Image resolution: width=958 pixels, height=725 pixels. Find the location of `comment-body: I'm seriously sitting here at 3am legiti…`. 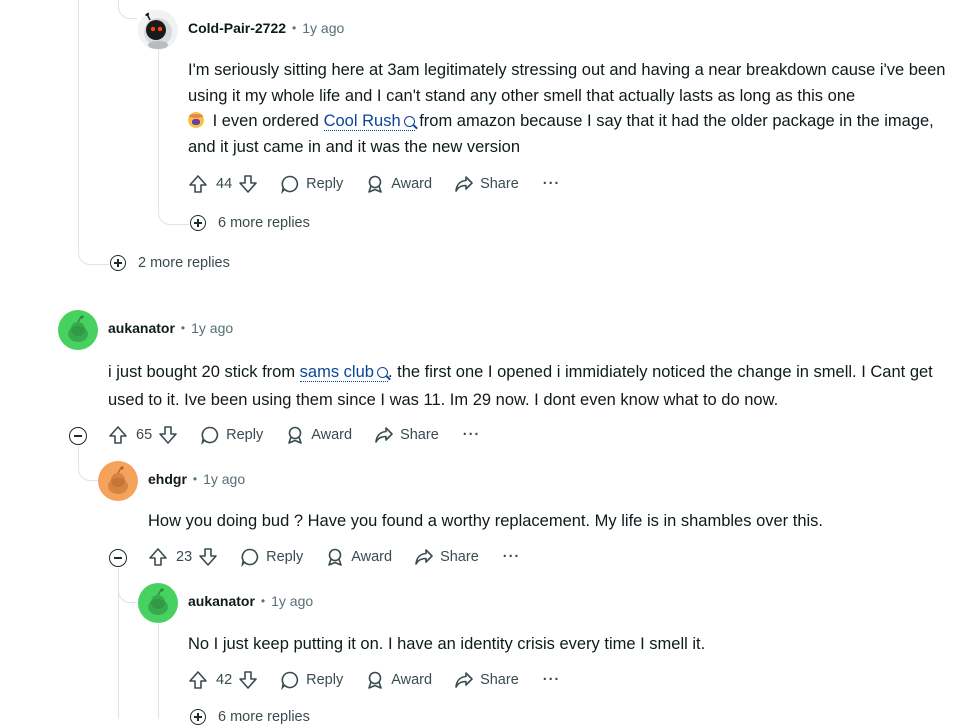

comment-body: I'm seriously sitting here at 3am legiti… is located at coordinates (567, 108).